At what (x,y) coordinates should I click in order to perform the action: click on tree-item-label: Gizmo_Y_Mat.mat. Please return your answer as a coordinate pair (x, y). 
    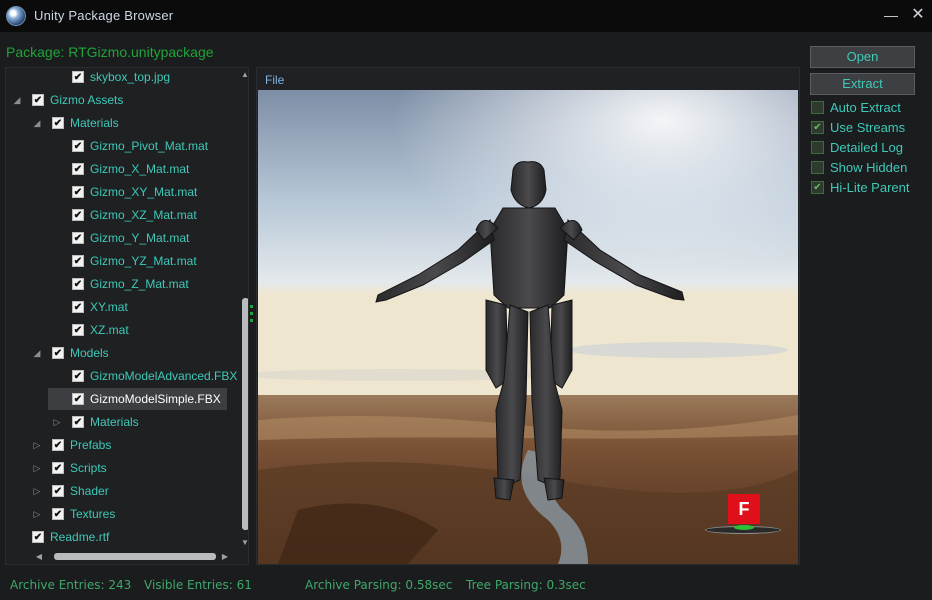
    Looking at the image, I should click on (140, 238).